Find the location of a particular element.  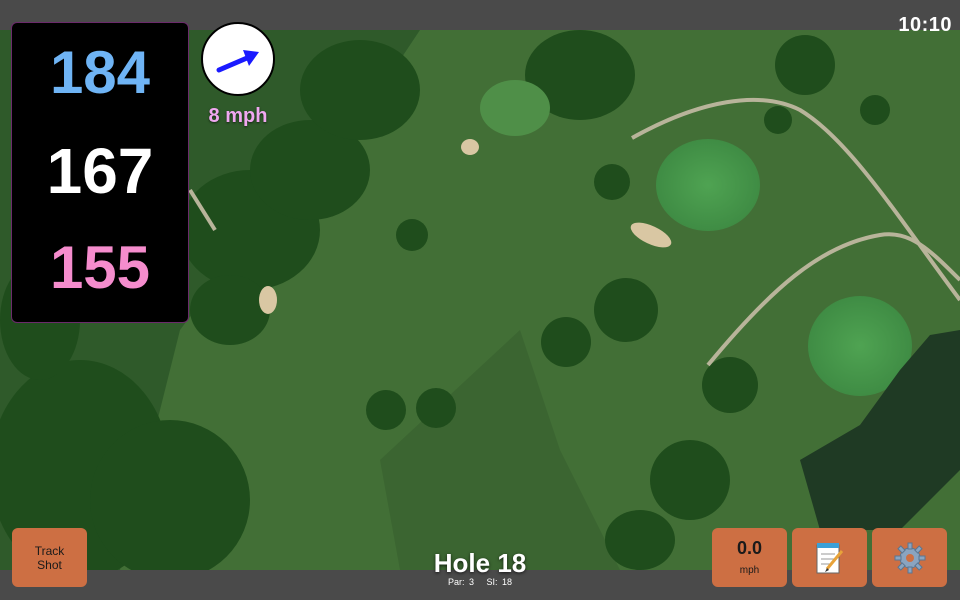

speed-unit: mph is located at coordinates (749, 570).